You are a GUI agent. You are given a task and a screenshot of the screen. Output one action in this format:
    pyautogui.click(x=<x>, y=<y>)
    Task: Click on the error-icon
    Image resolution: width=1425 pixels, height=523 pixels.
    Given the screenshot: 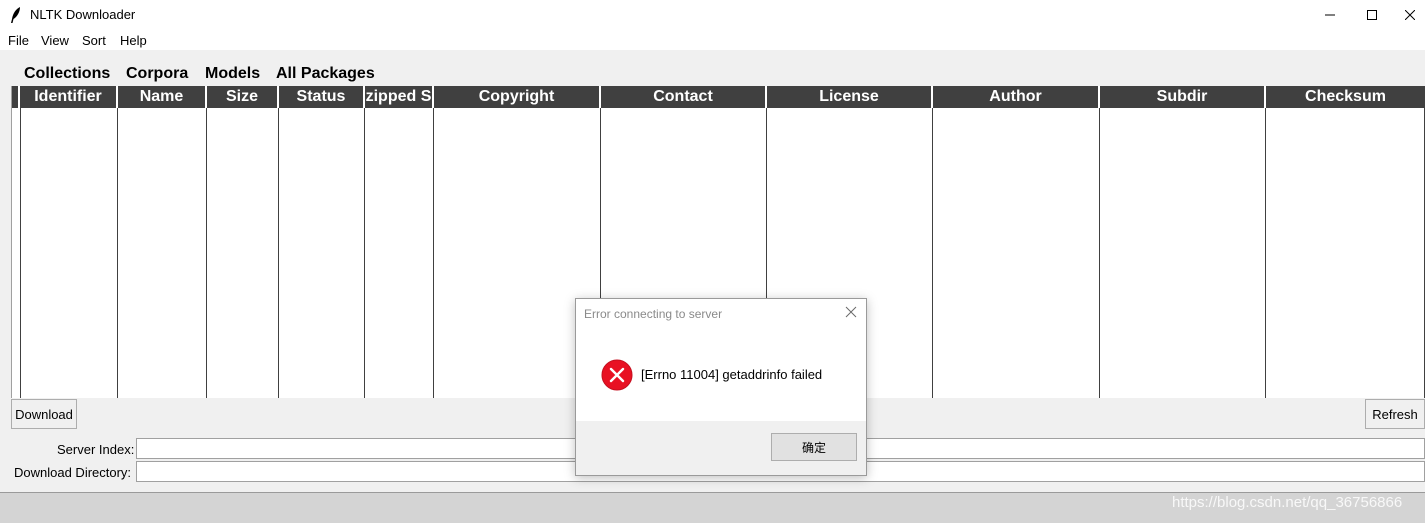 What is the action you would take?
    pyautogui.click(x=617, y=375)
    